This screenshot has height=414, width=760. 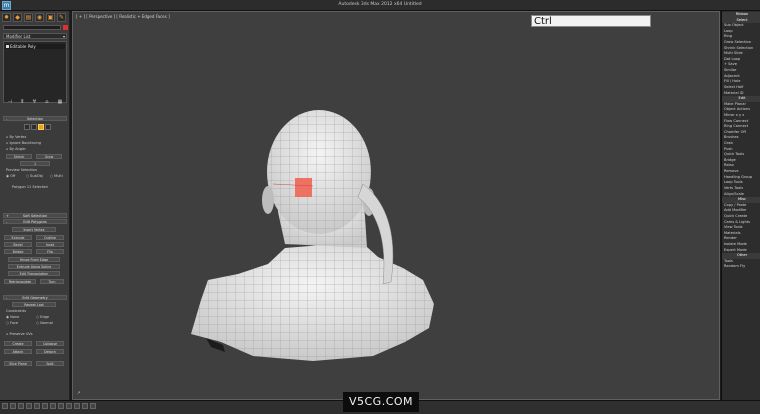 What do you see at coordinates (22, 102) in the screenshot?
I see `show-end-result-icon: Ⅱ` at bounding box center [22, 102].